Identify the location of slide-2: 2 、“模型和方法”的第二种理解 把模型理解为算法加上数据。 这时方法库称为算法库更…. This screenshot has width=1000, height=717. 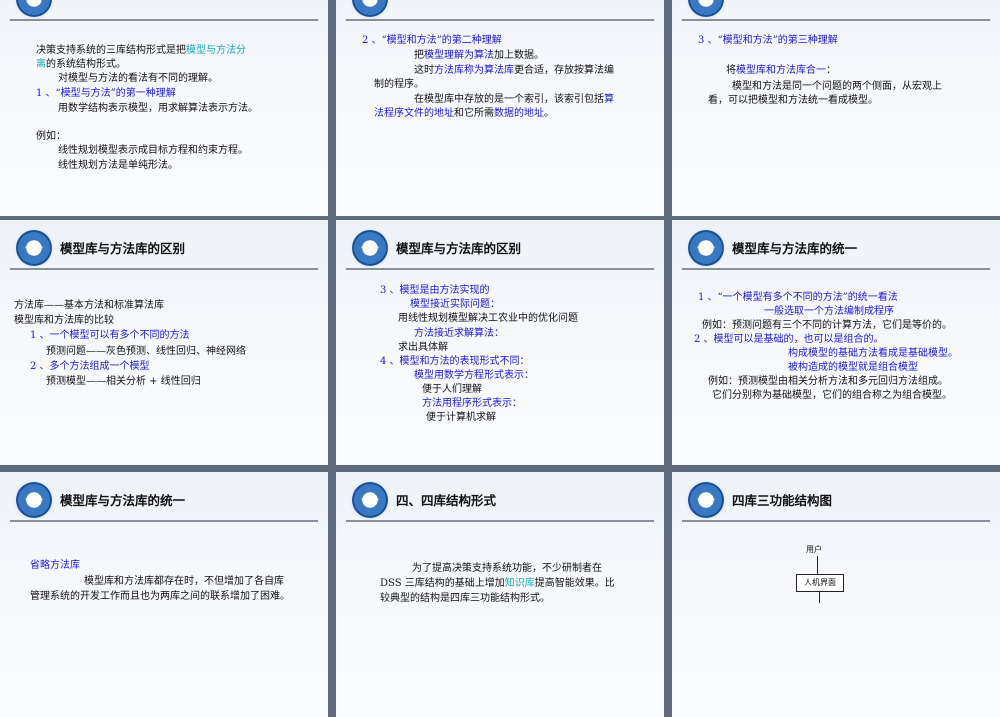
(500, 108).